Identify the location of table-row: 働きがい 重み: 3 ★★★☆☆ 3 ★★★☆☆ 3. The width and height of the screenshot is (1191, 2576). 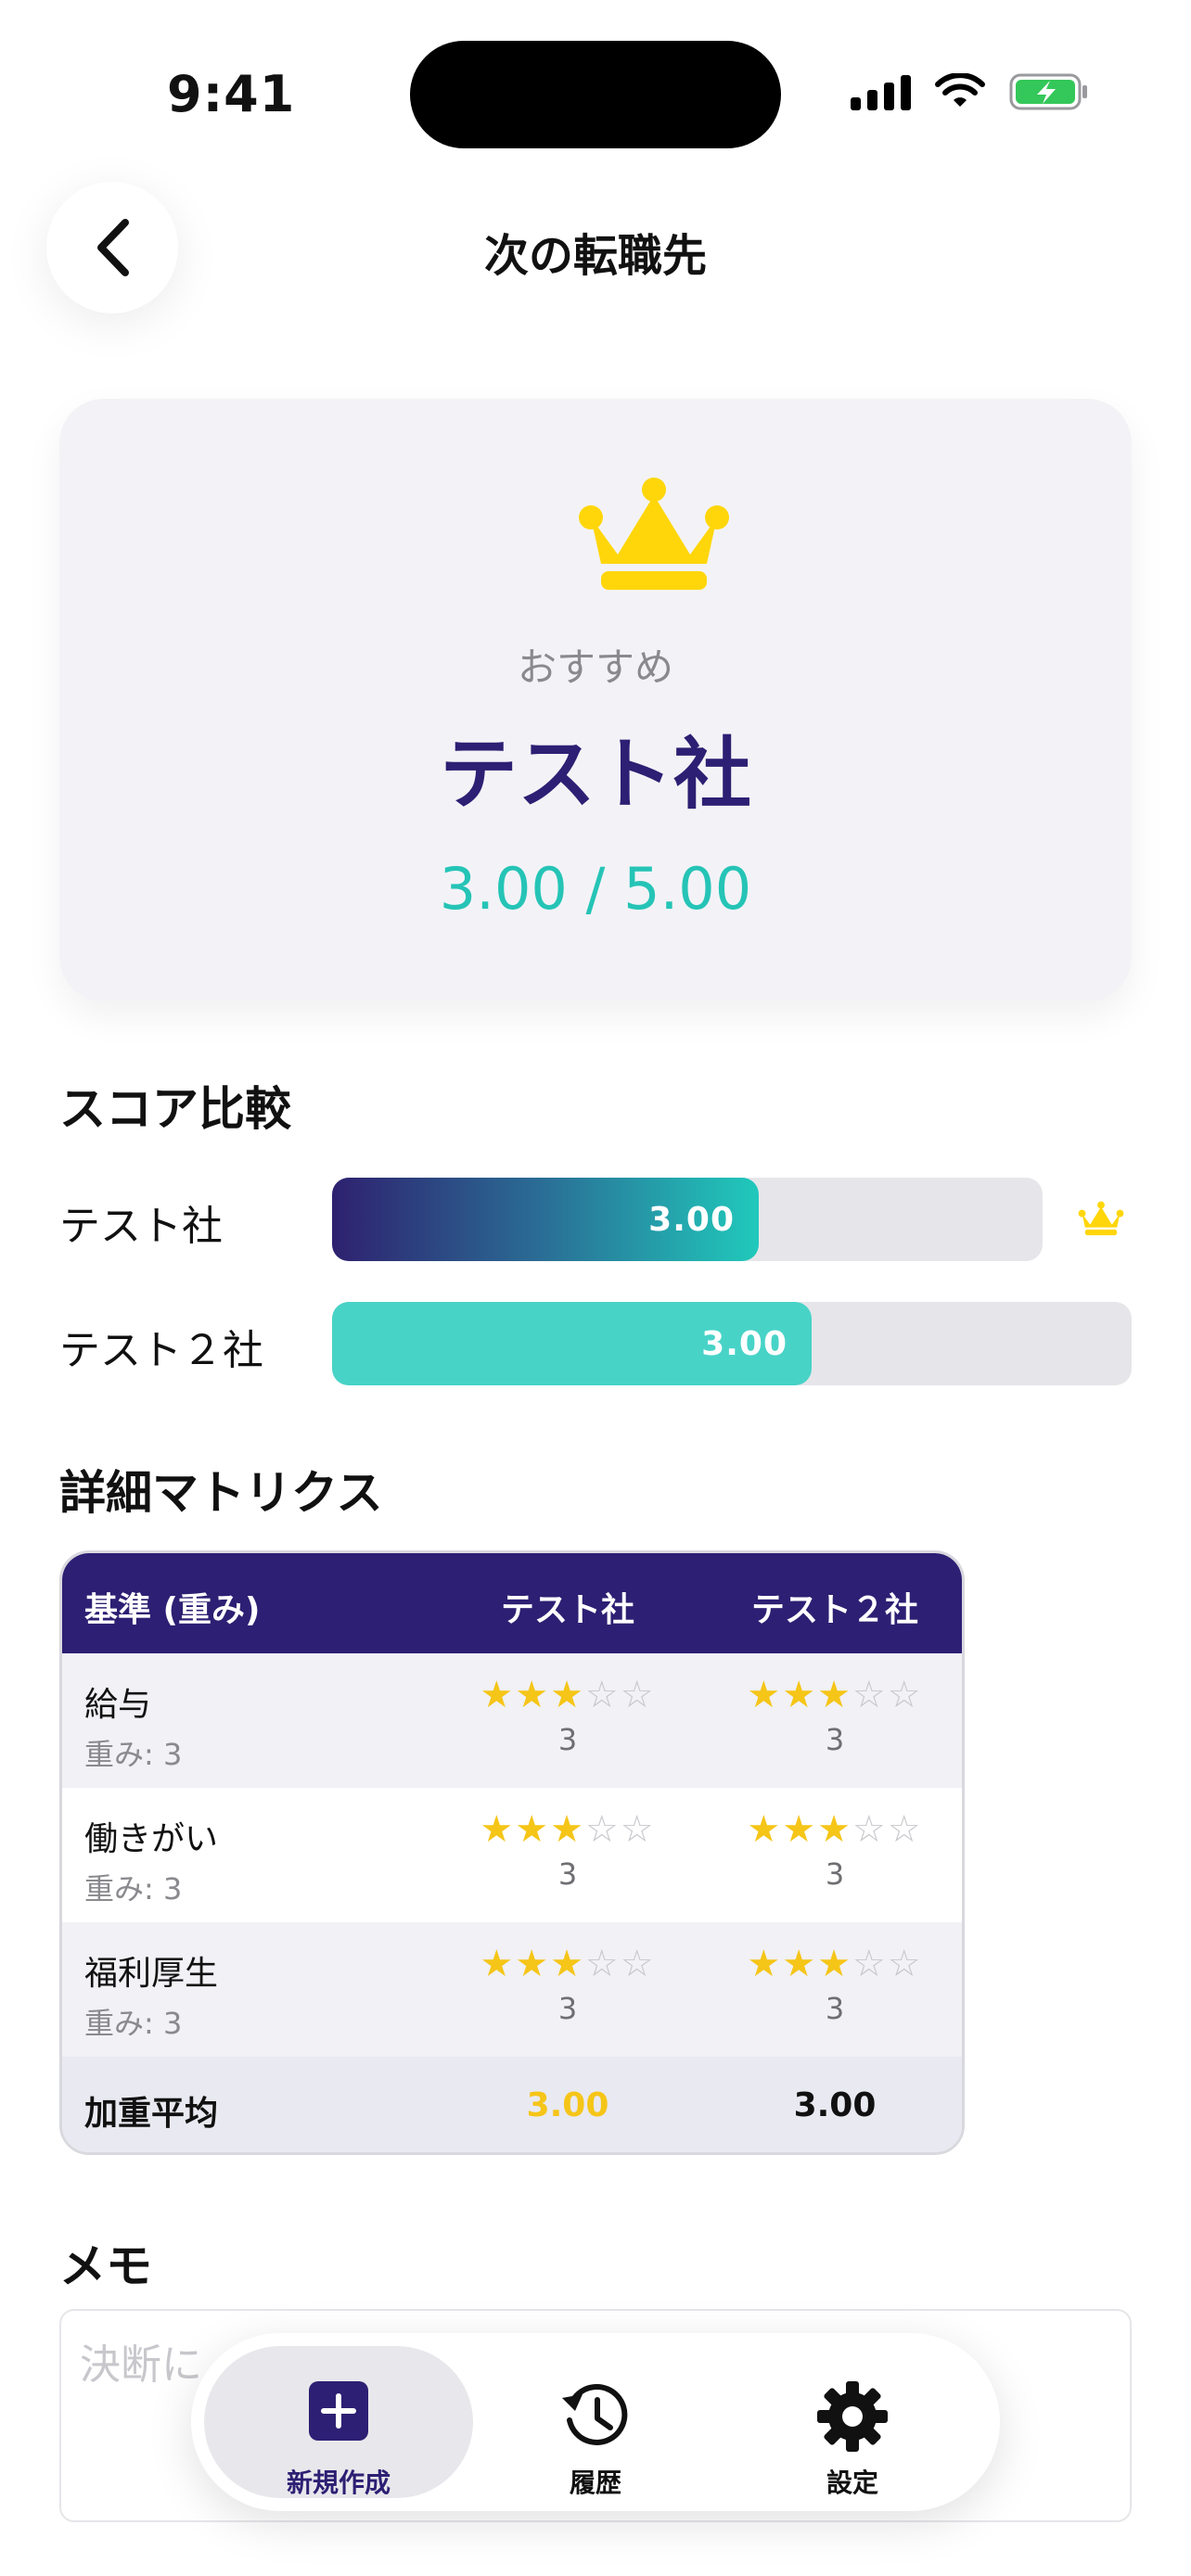
(512, 1855).